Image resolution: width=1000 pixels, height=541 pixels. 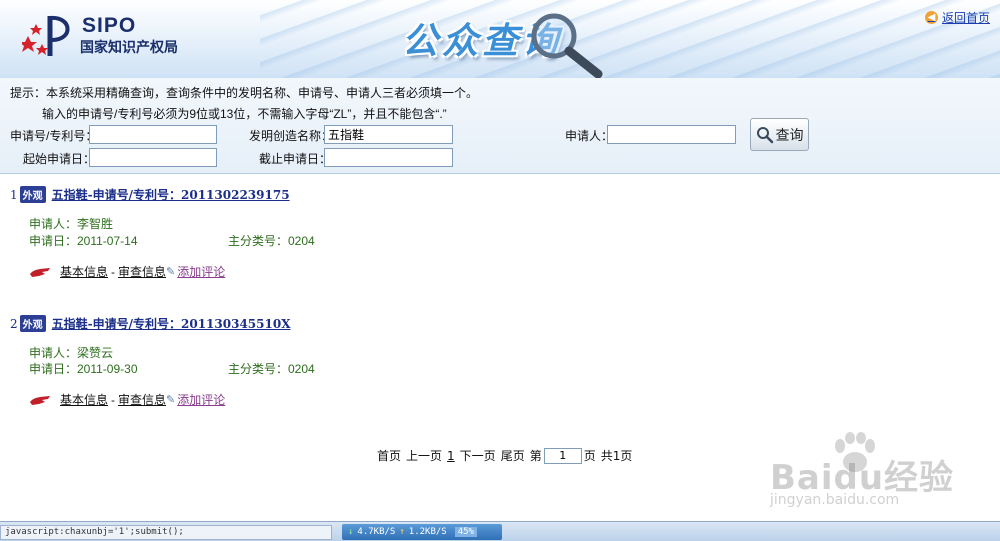 I want to click on page-header: SIPO 国家知识产权局 公众查询 ◀ 返回首页, so click(x=500, y=39).